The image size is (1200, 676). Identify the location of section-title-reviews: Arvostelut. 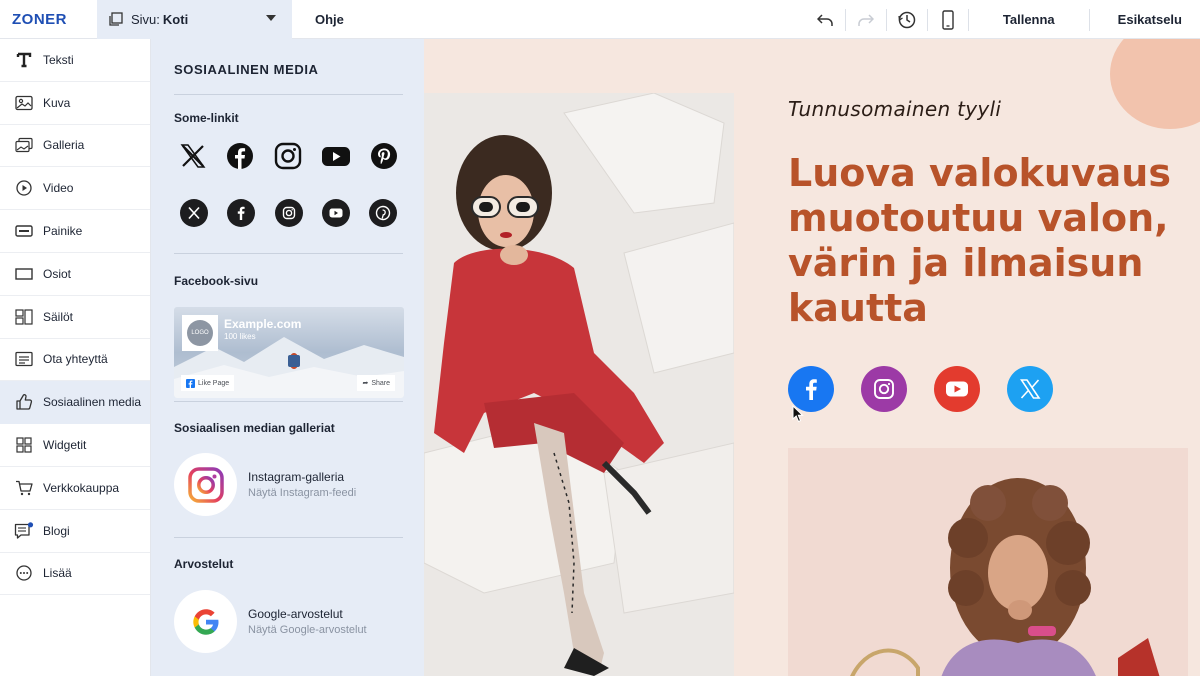
(204, 564).